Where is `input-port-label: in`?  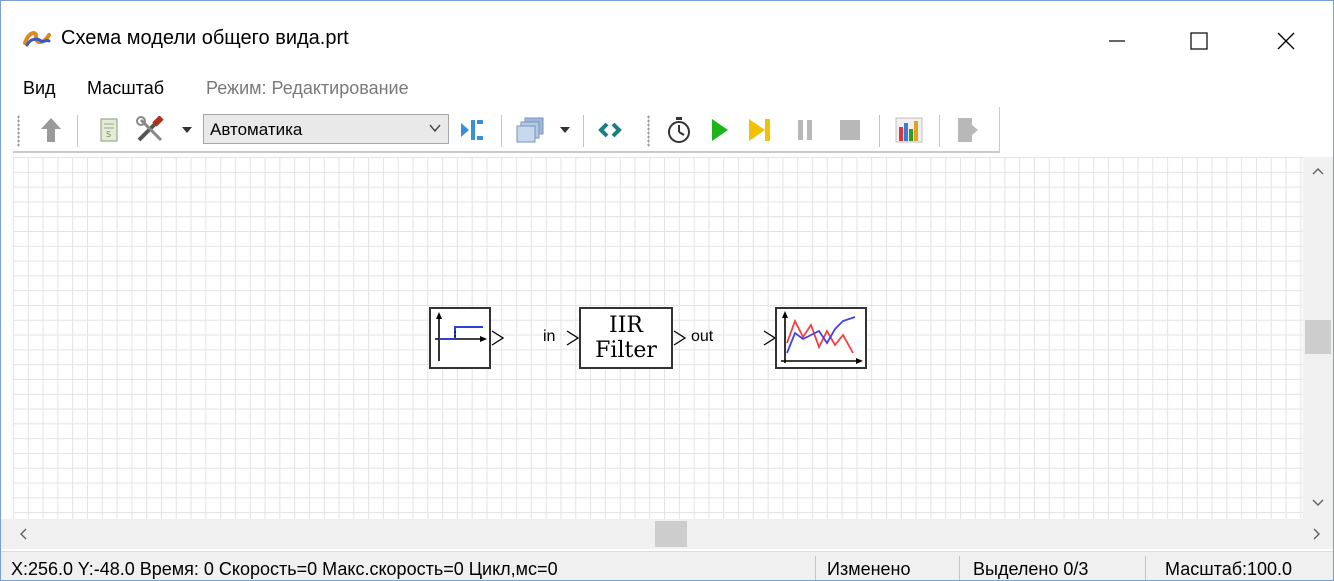 input-port-label: in is located at coordinates (549, 336).